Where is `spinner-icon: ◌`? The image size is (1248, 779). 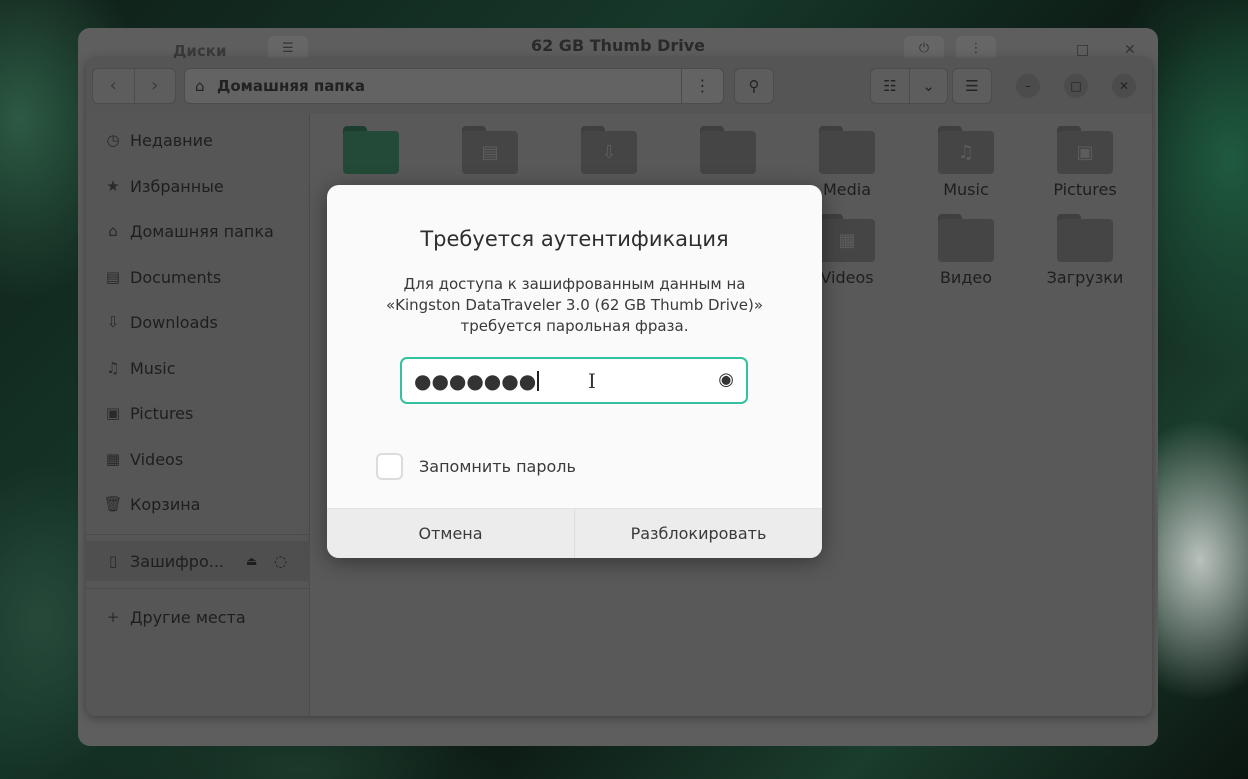 spinner-icon: ◌ is located at coordinates (281, 561).